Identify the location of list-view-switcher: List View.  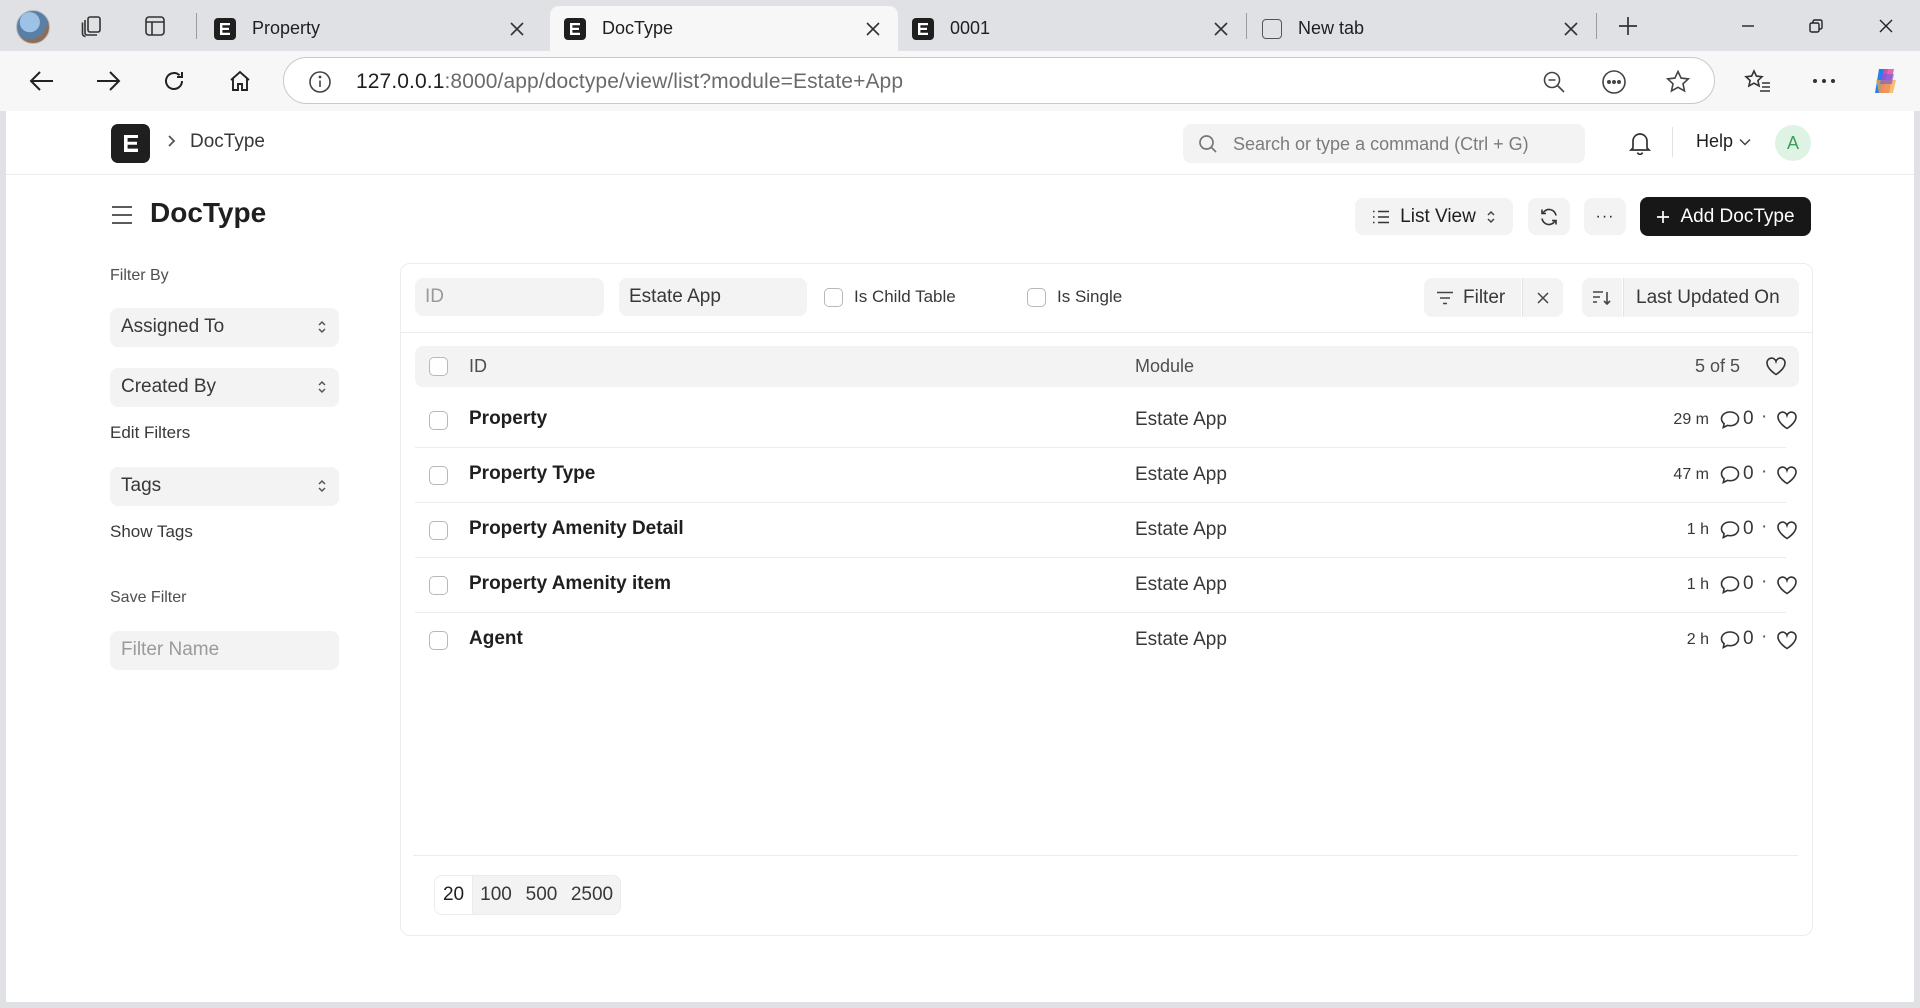
(1434, 216).